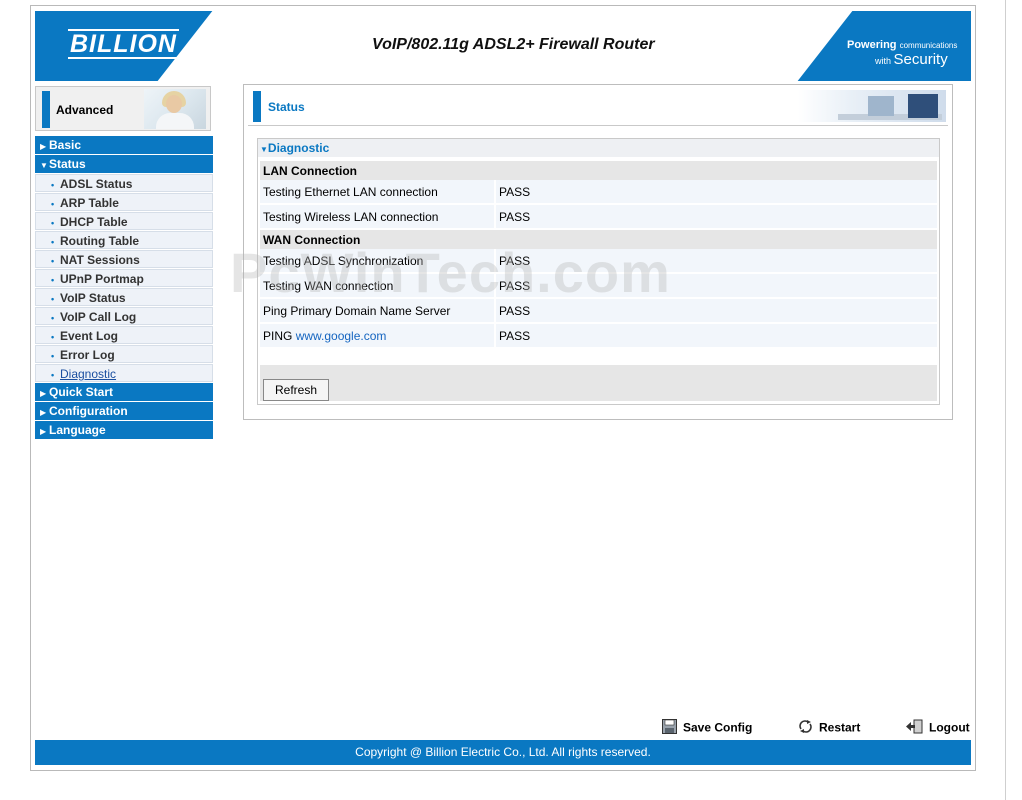 The image size is (1022, 800). What do you see at coordinates (378, 217) in the screenshot?
I see `test-label: Testing Wireless LAN connection` at bounding box center [378, 217].